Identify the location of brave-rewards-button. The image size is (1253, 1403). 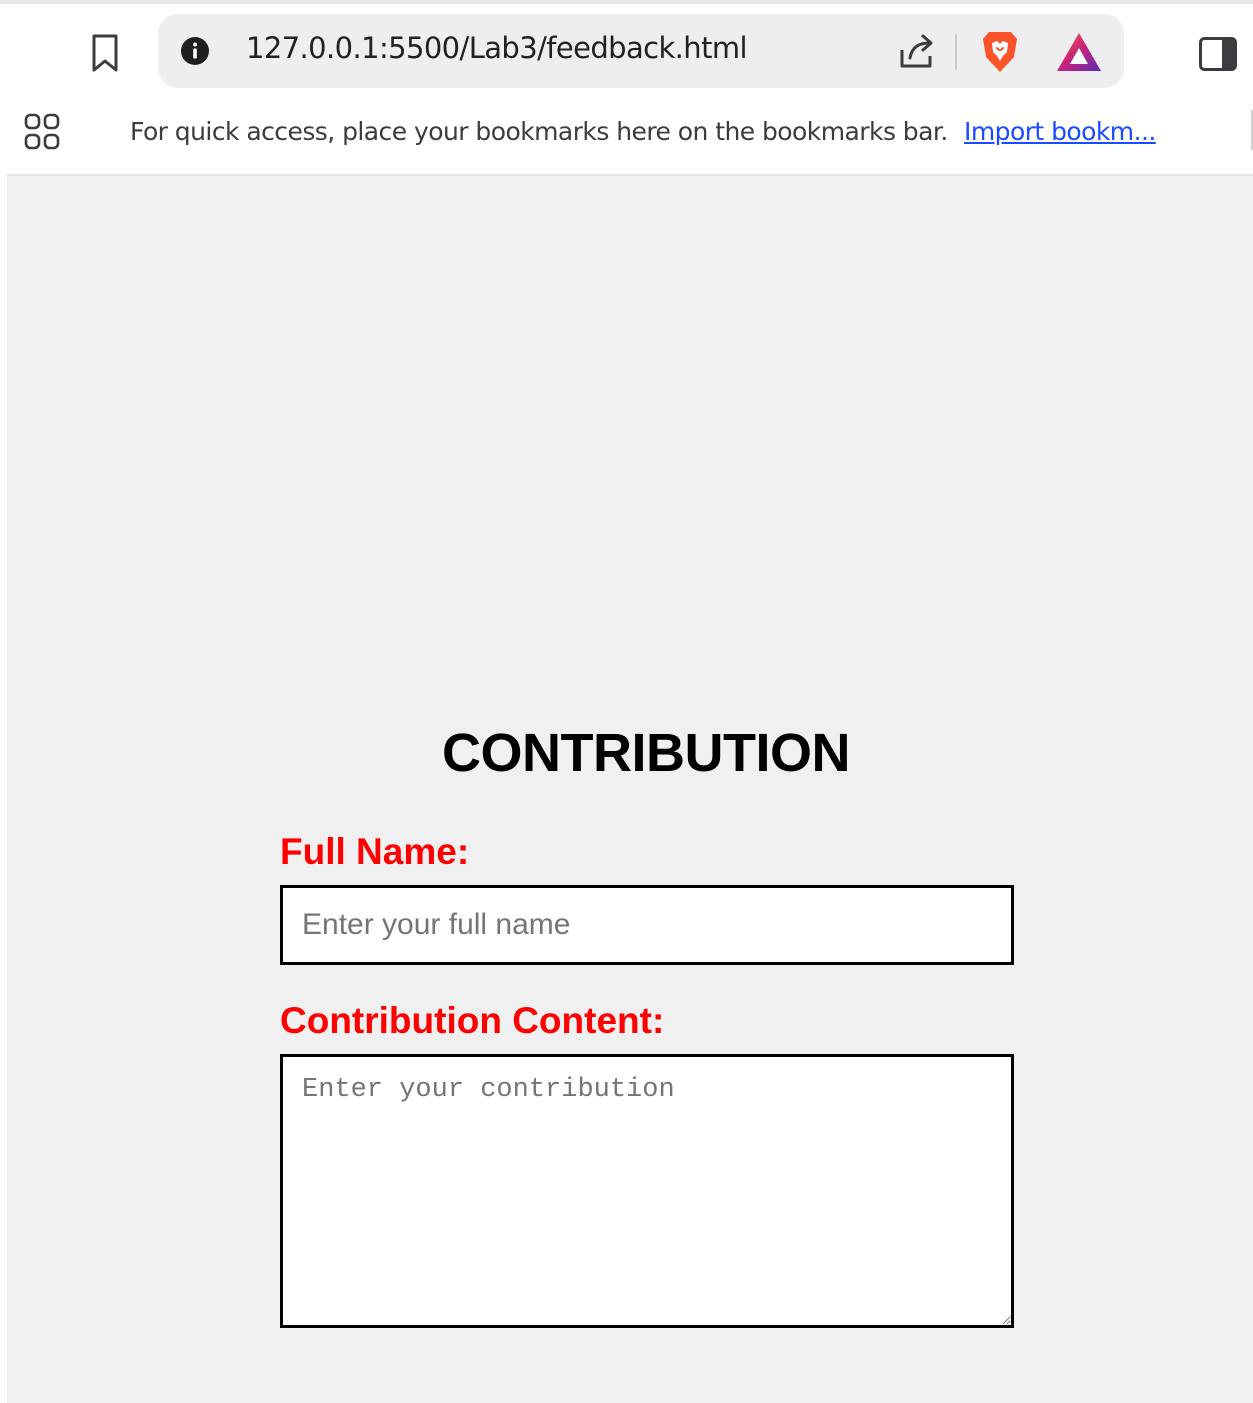
(1079, 52).